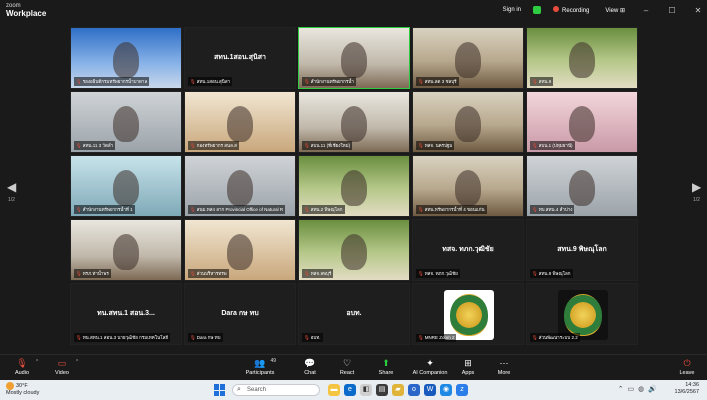 The height and width of the screenshot is (400, 707). What do you see at coordinates (347, 363) in the screenshot?
I see `heart-icon: ♡` at bounding box center [347, 363].